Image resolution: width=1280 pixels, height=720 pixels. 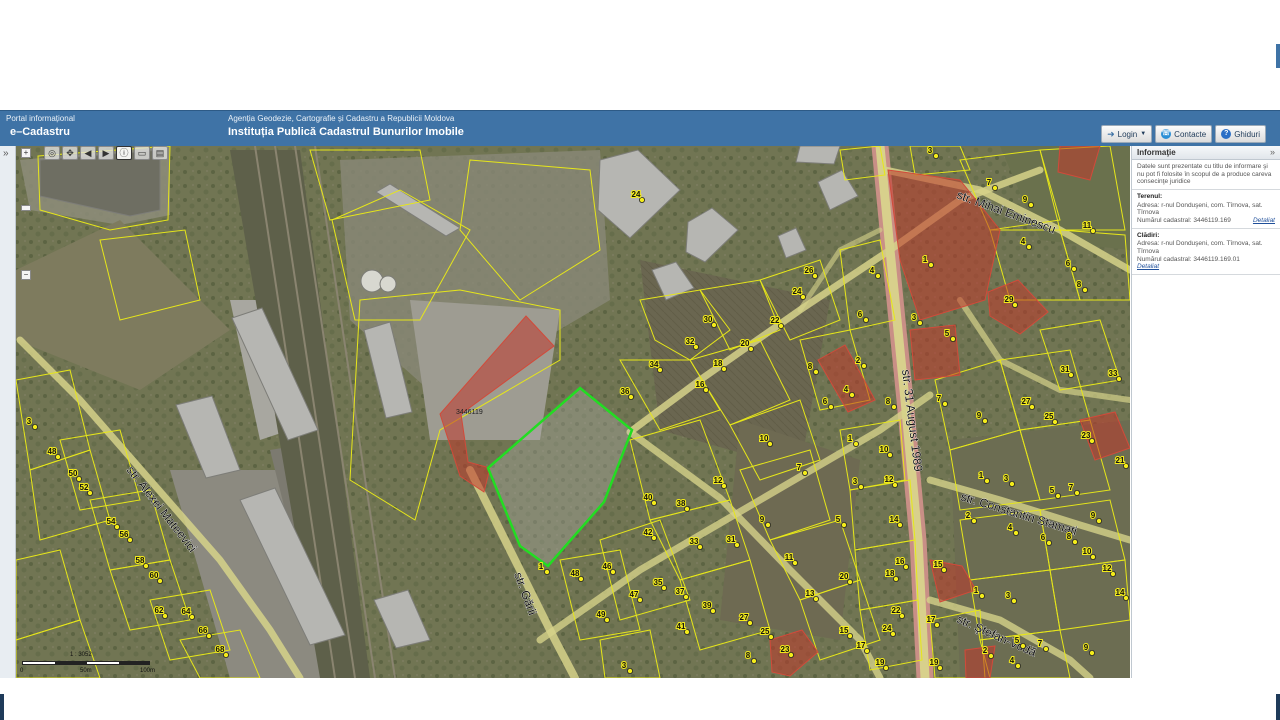 I want to click on info-tool-button: ⓘ, so click(x=124, y=153).